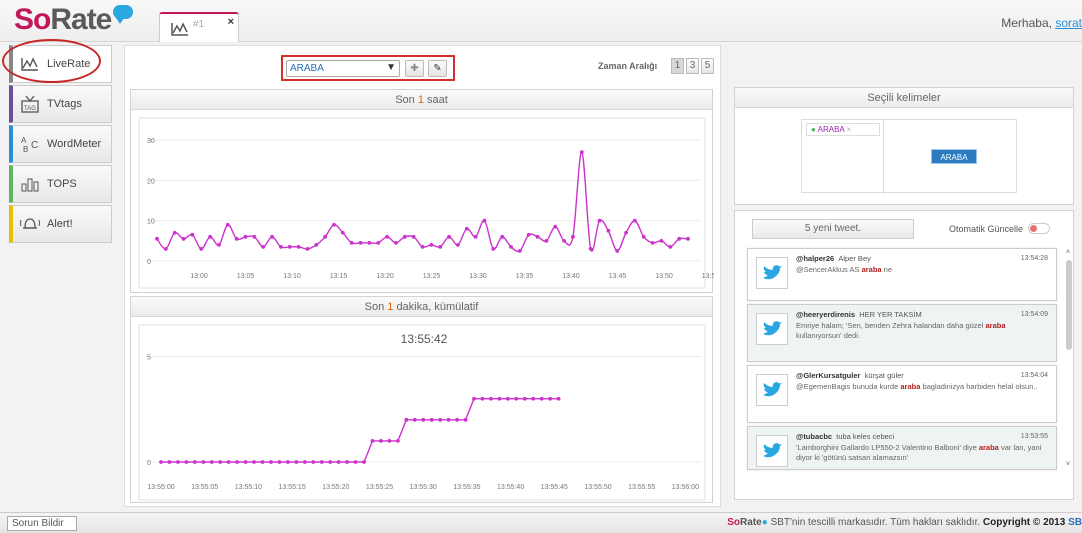  What do you see at coordinates (815, 258) in the screenshot?
I see `tweet-handle: @halper26` at bounding box center [815, 258].